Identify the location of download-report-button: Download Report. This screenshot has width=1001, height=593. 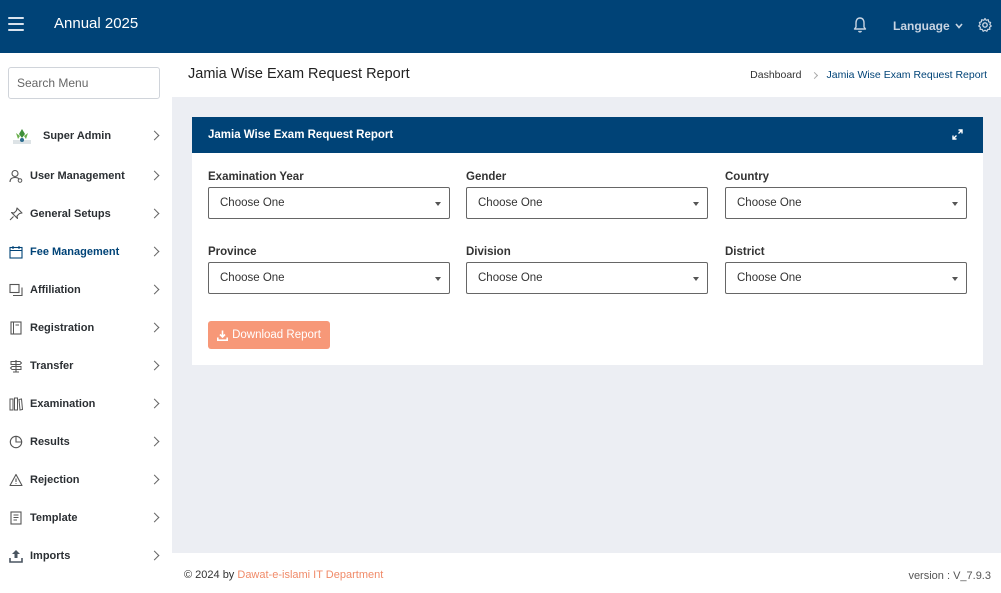
(269, 335).